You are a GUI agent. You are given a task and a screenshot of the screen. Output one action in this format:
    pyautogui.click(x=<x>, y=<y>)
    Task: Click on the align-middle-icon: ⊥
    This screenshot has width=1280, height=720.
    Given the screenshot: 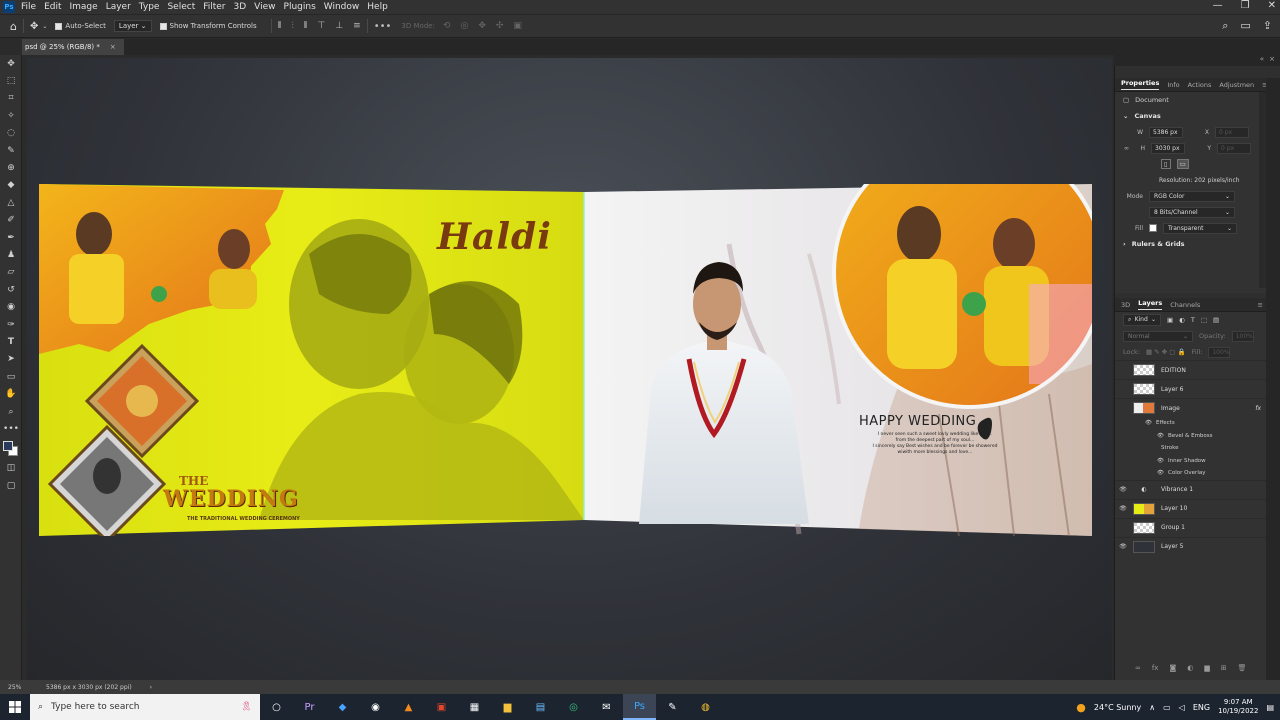 What is the action you would take?
    pyautogui.click(x=339, y=26)
    